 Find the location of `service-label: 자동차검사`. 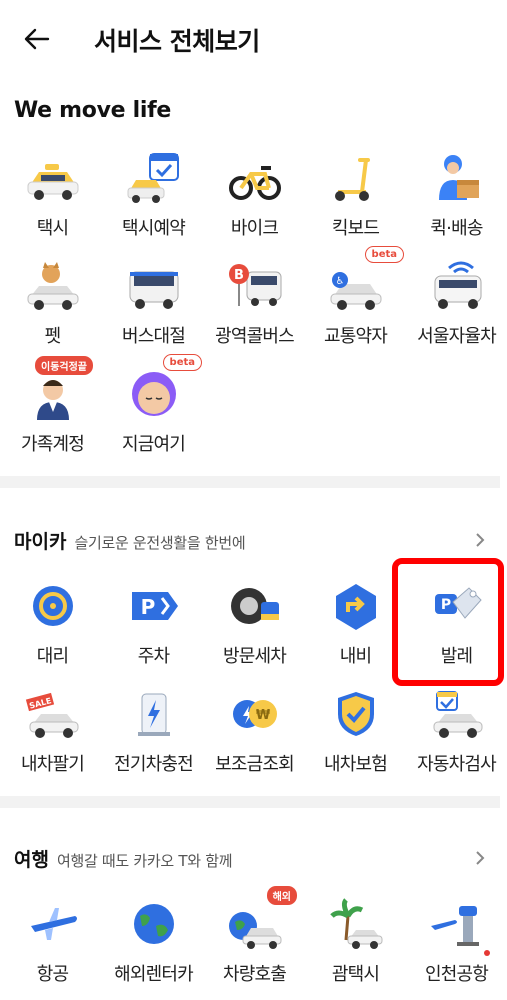

service-label: 자동차검사 is located at coordinates (457, 764).